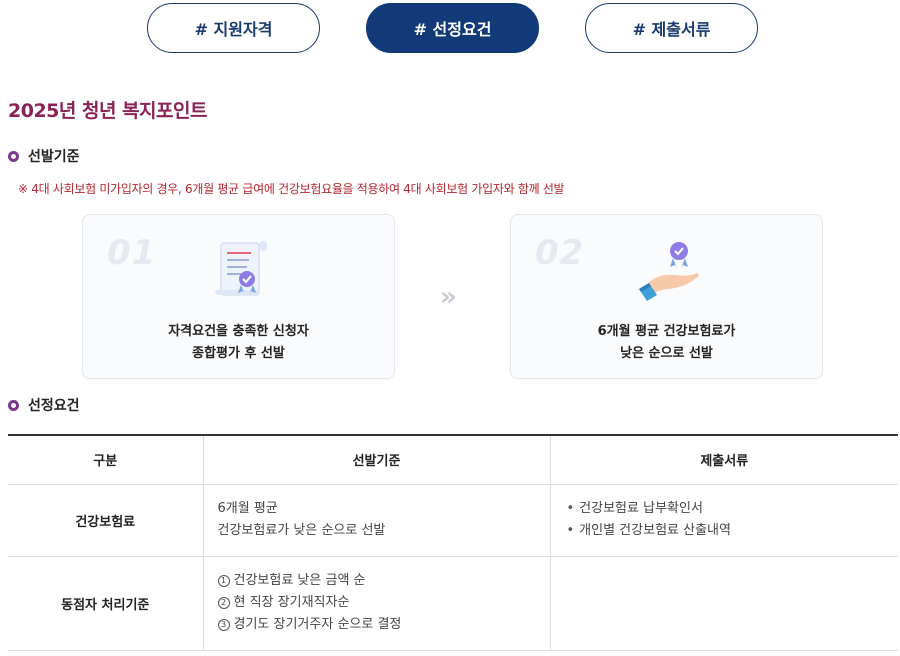 The image size is (900, 656). What do you see at coordinates (376, 460) in the screenshot?
I see `column-header-criteria: 선발기준` at bounding box center [376, 460].